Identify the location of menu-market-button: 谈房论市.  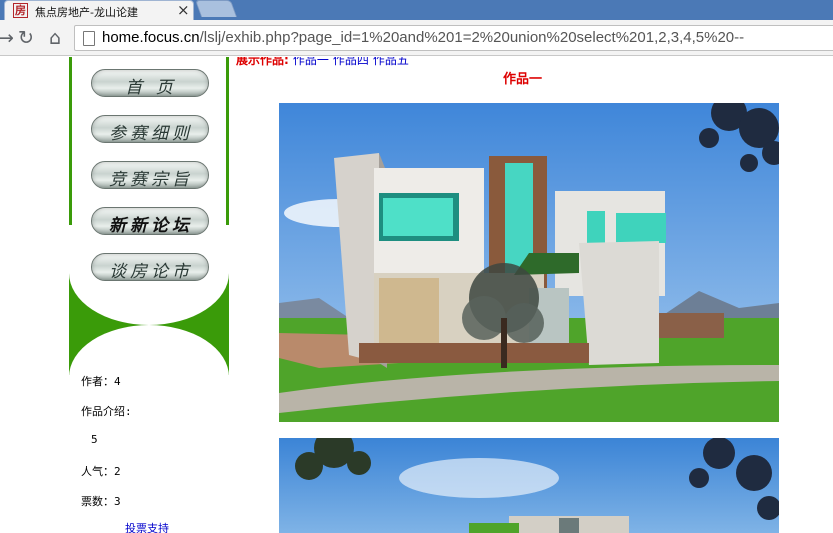
(150, 267).